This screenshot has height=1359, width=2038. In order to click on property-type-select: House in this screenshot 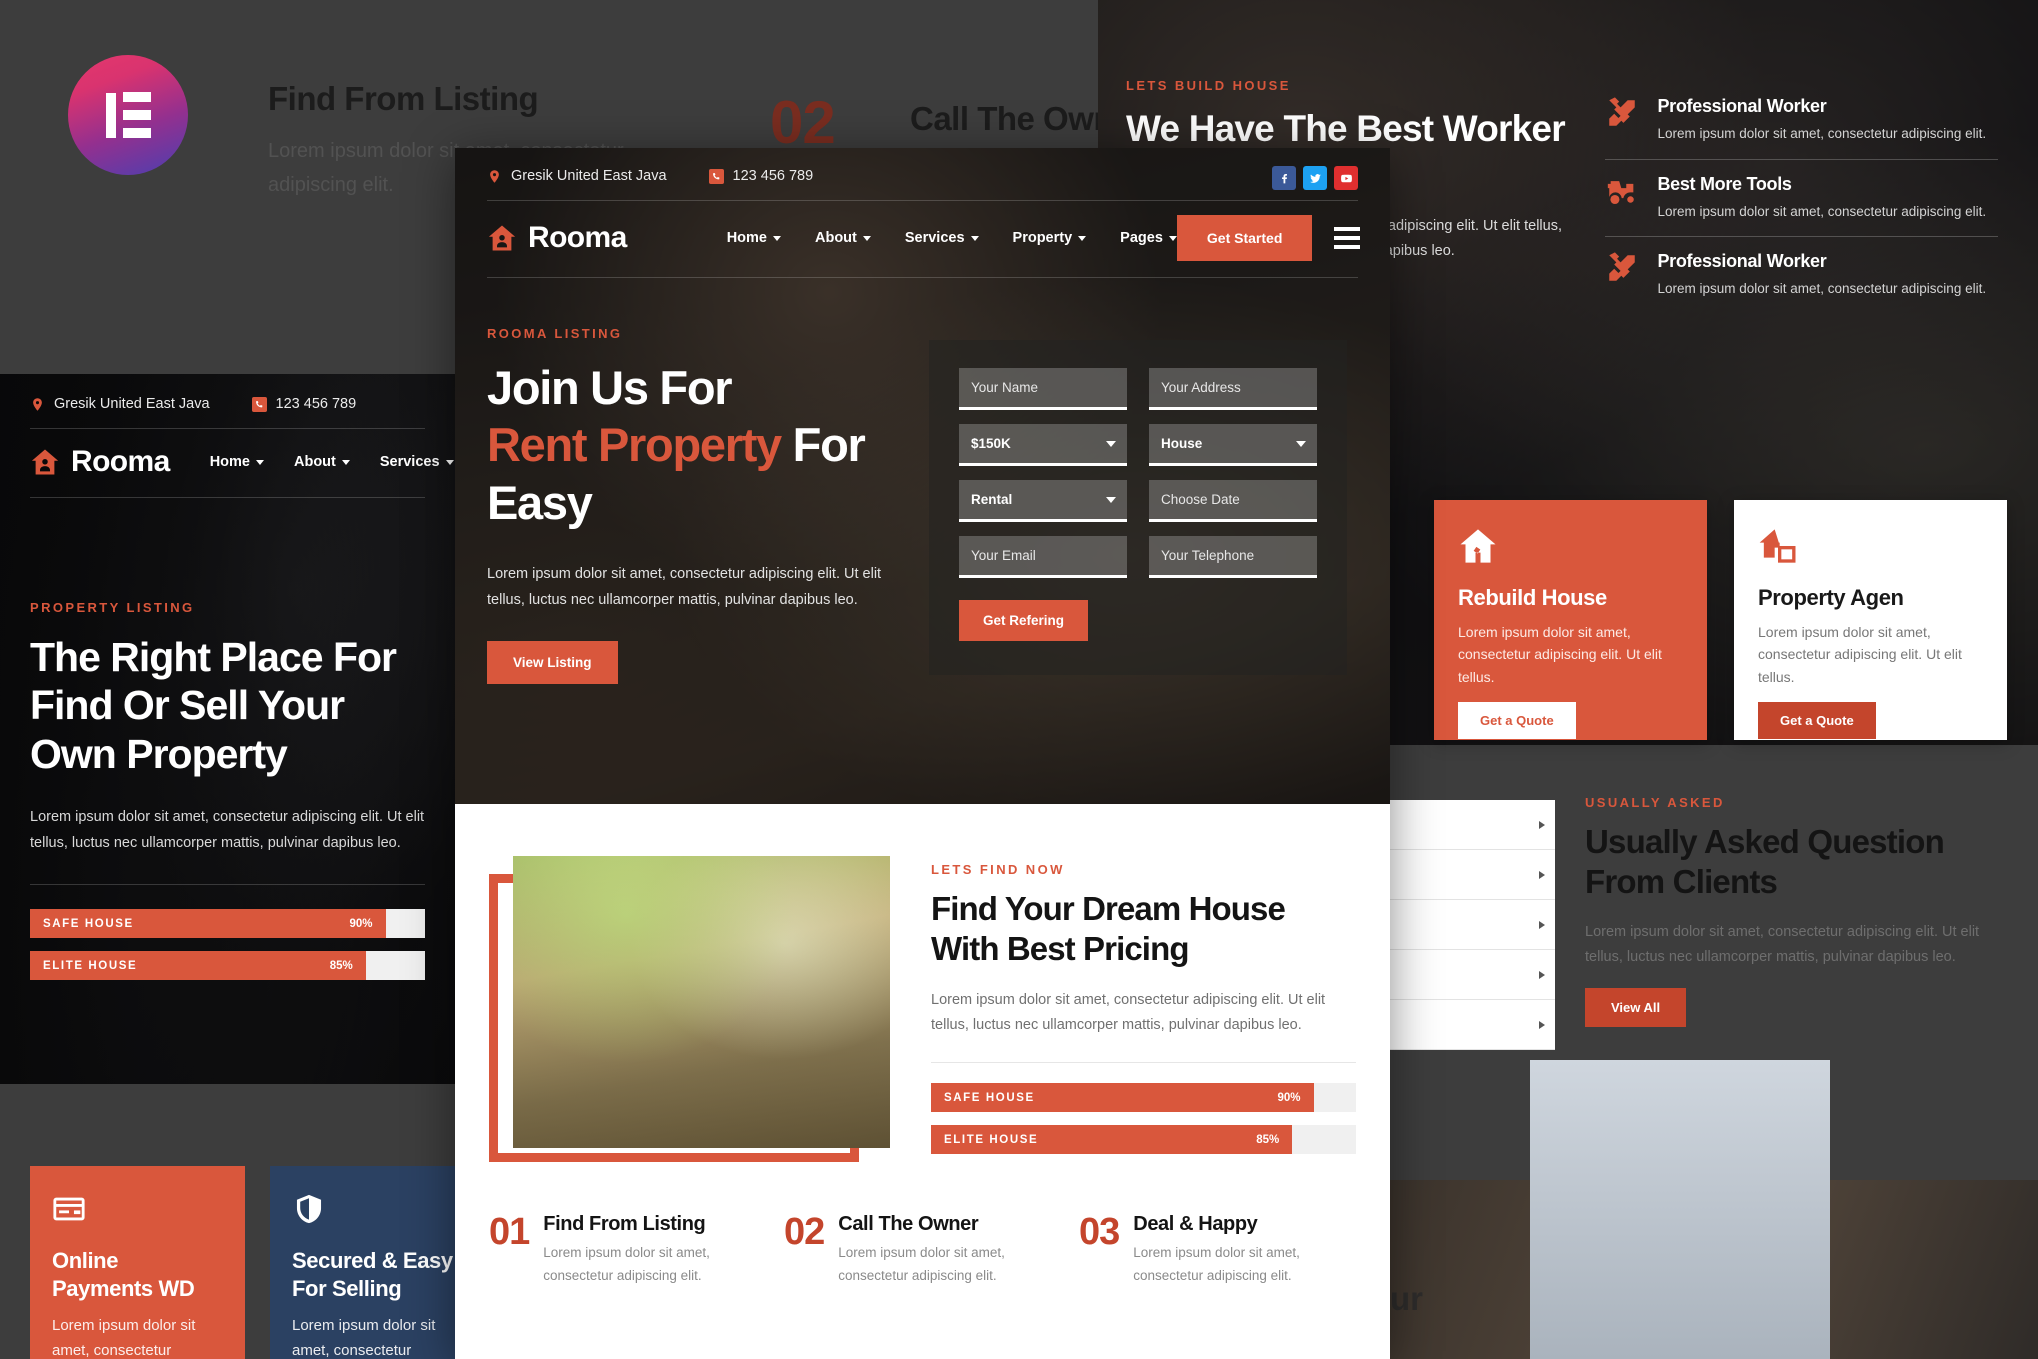, I will do `click(1233, 445)`.